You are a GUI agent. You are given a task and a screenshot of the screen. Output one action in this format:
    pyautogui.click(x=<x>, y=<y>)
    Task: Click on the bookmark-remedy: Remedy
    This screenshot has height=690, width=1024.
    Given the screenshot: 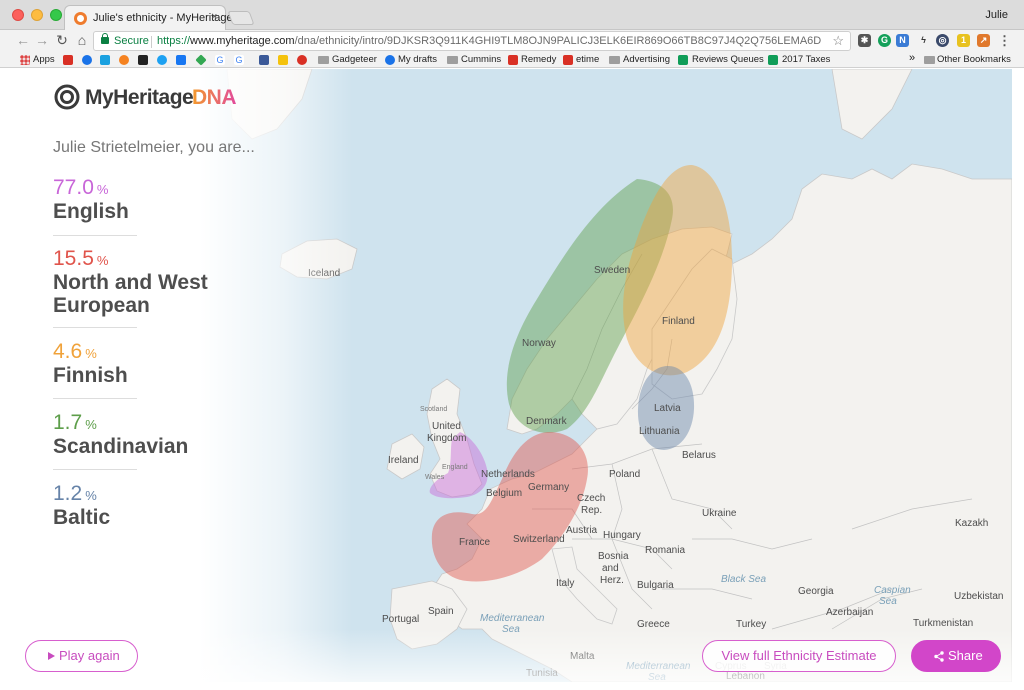 What is the action you would take?
    pyautogui.click(x=538, y=59)
    